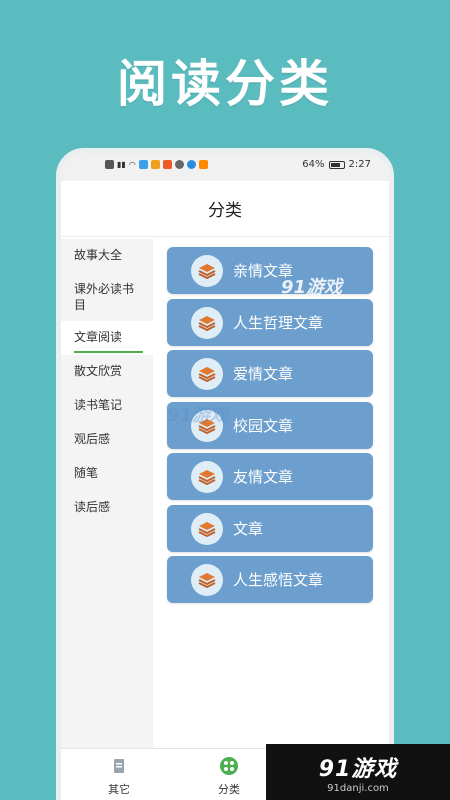  What do you see at coordinates (263, 426) in the screenshot?
I see `category-label: 校园文章` at bounding box center [263, 426].